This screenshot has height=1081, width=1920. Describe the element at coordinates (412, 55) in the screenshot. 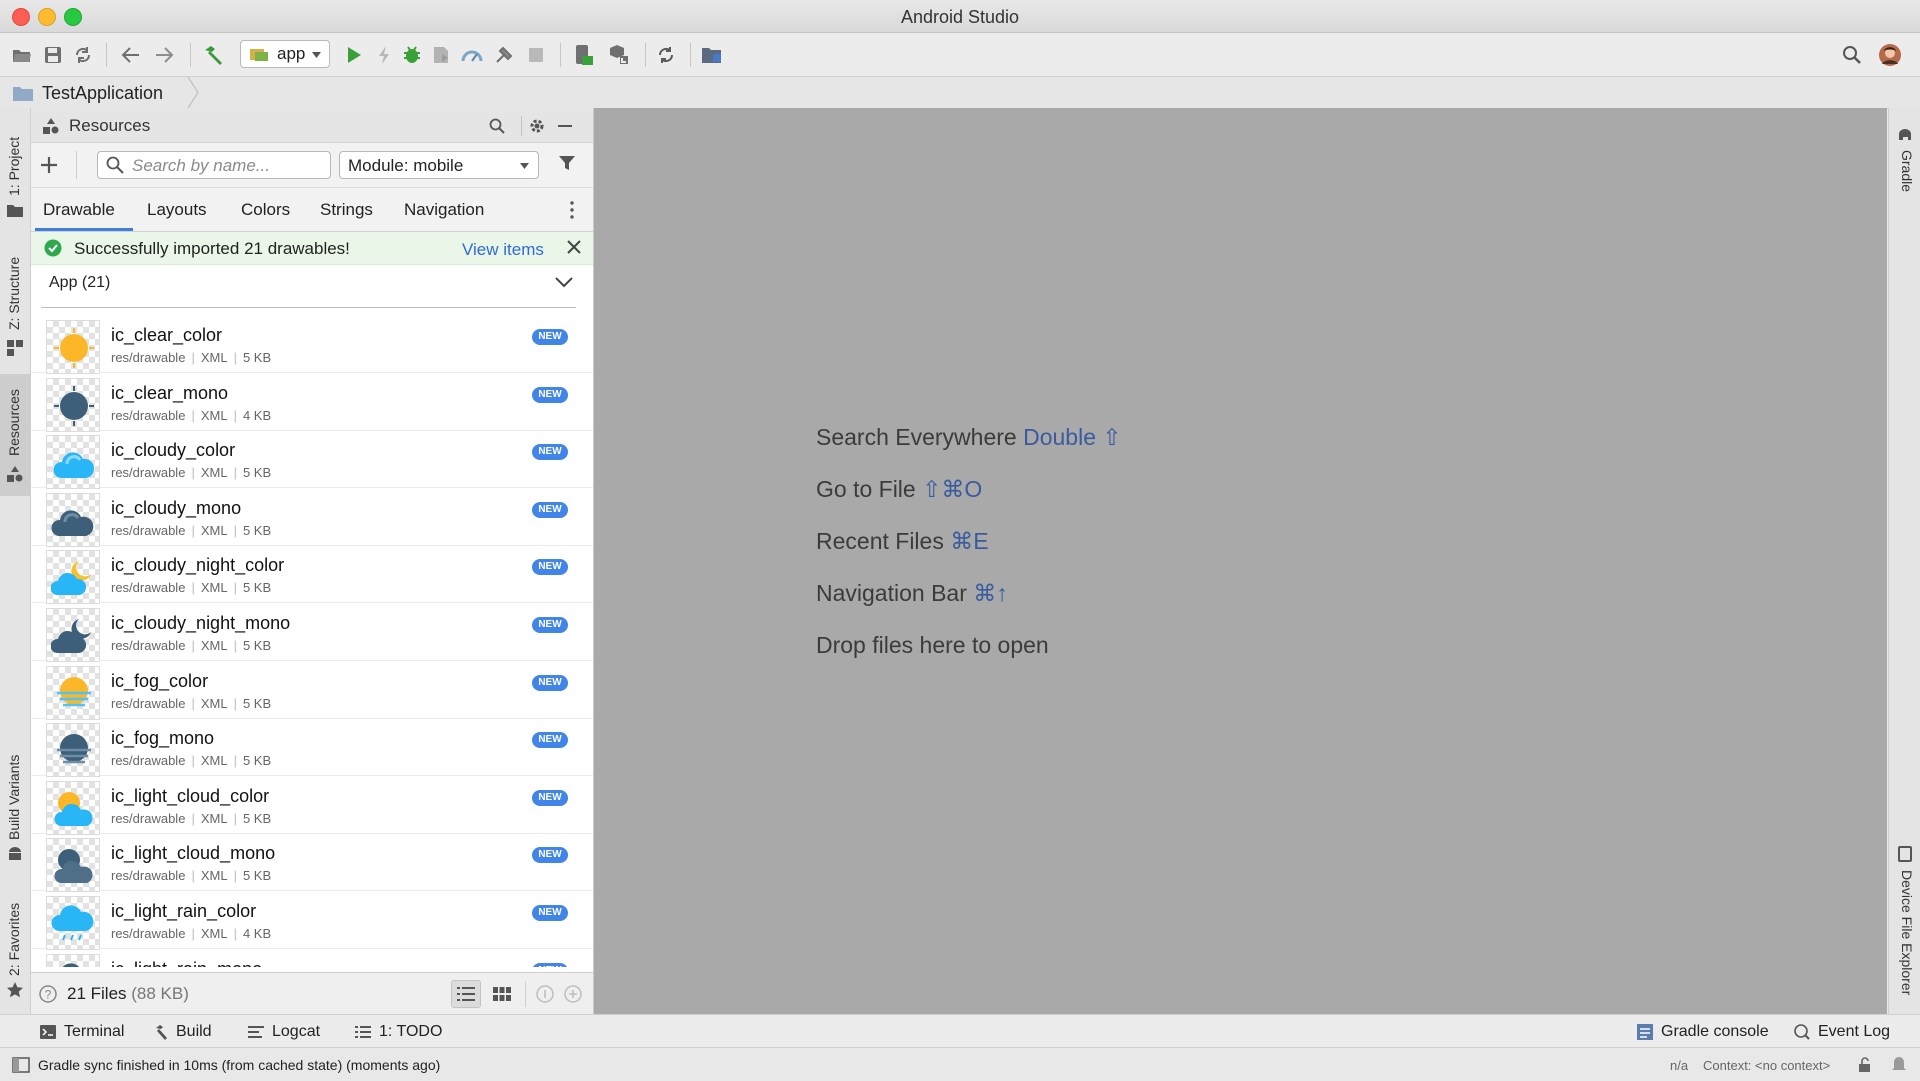

I see `debug-bug-icon` at that location.